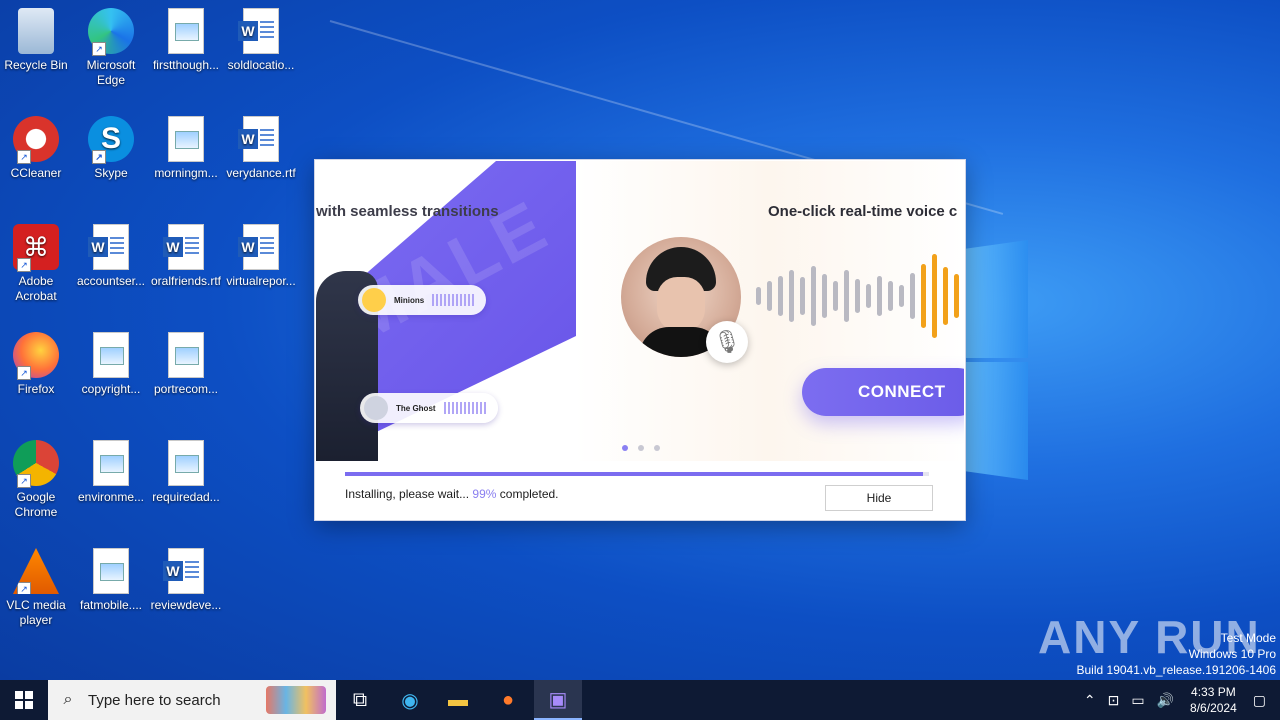 Image resolution: width=1280 pixels, height=720 pixels. I want to click on clock: 4:33 PM 8/6/2024, so click(1213, 700).